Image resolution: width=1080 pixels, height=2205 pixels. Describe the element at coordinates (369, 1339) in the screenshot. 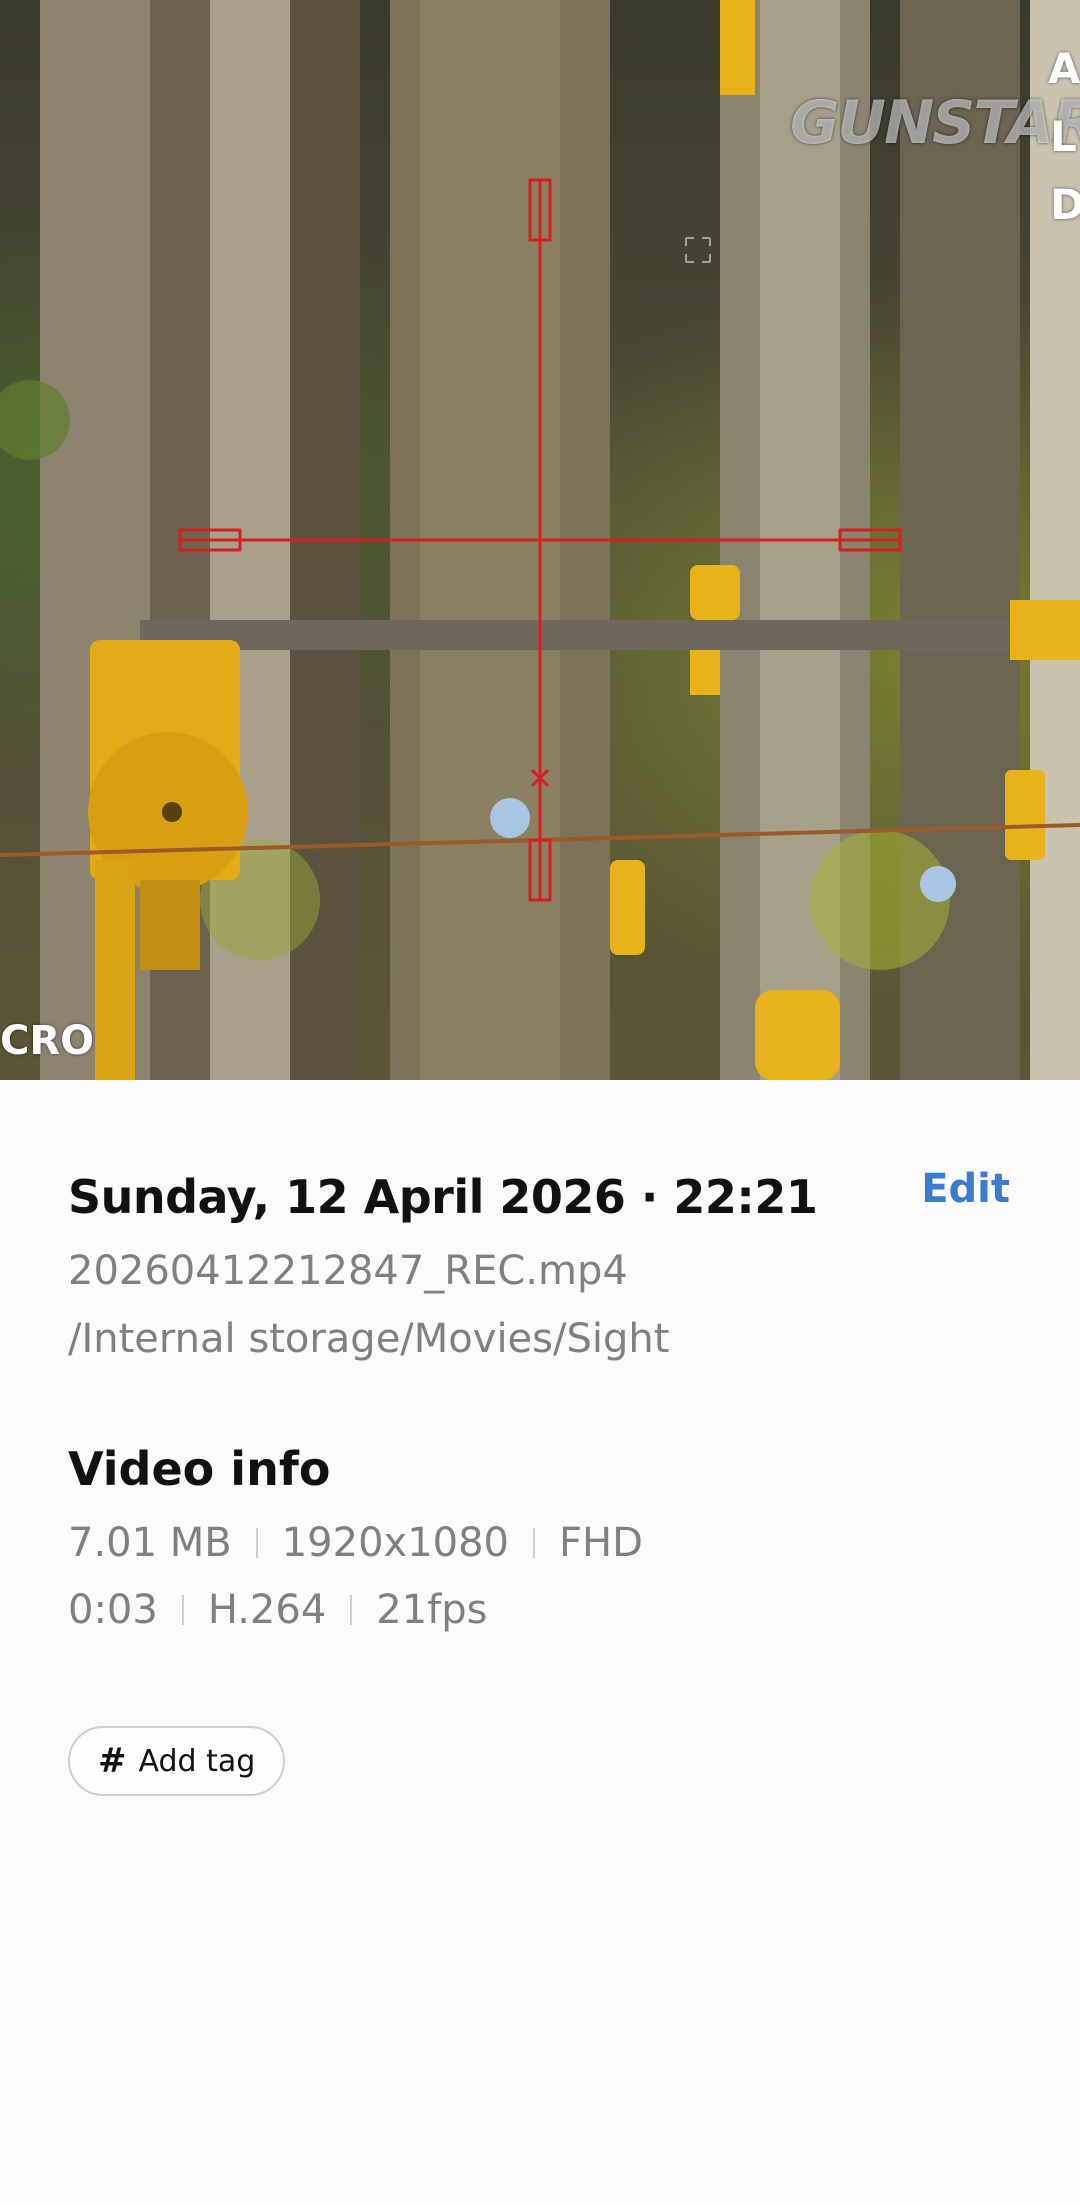

I see `file-path: /Internal storage/Movies/Sight` at that location.